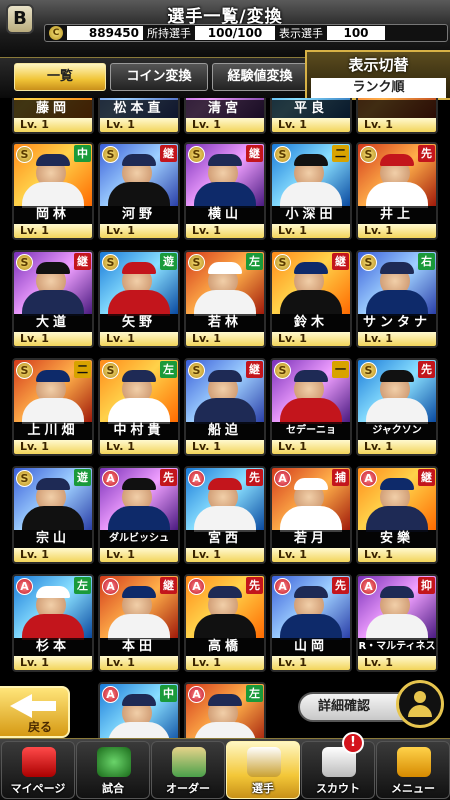  I want to click on nav-label: 試合, so click(113, 788).